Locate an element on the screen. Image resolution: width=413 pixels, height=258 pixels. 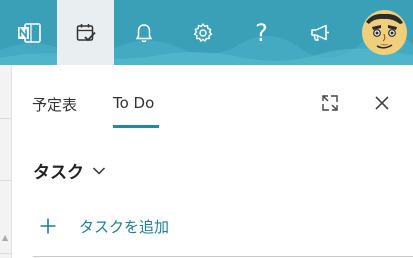
task-list-selector: タスク is located at coordinates (69, 170).